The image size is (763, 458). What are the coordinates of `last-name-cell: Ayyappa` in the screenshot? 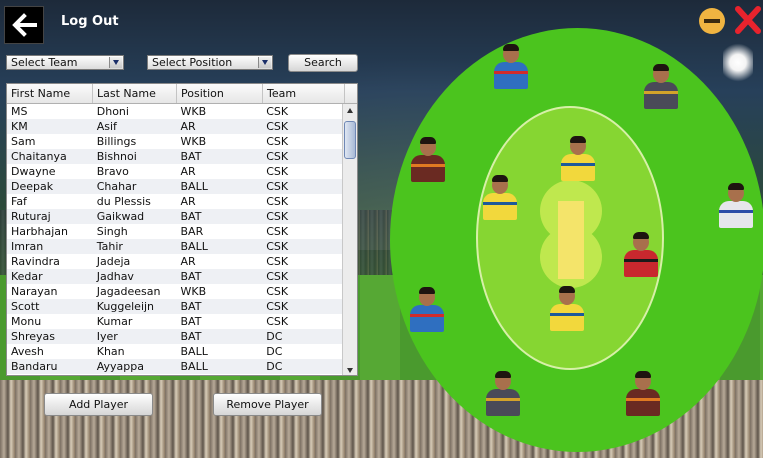 It's located at (120, 366).